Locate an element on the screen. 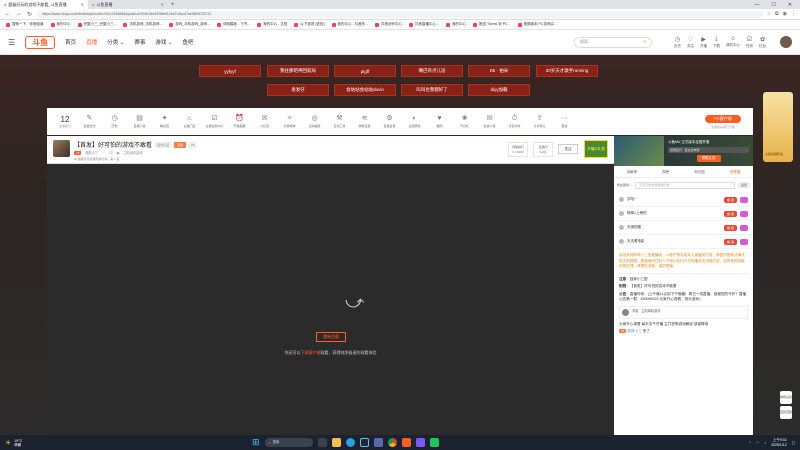 The width and height of the screenshot is (800, 450). room-rank: ♛ 超级好玩的游戏排行榜 · 第 1 名 is located at coordinates (97, 159).